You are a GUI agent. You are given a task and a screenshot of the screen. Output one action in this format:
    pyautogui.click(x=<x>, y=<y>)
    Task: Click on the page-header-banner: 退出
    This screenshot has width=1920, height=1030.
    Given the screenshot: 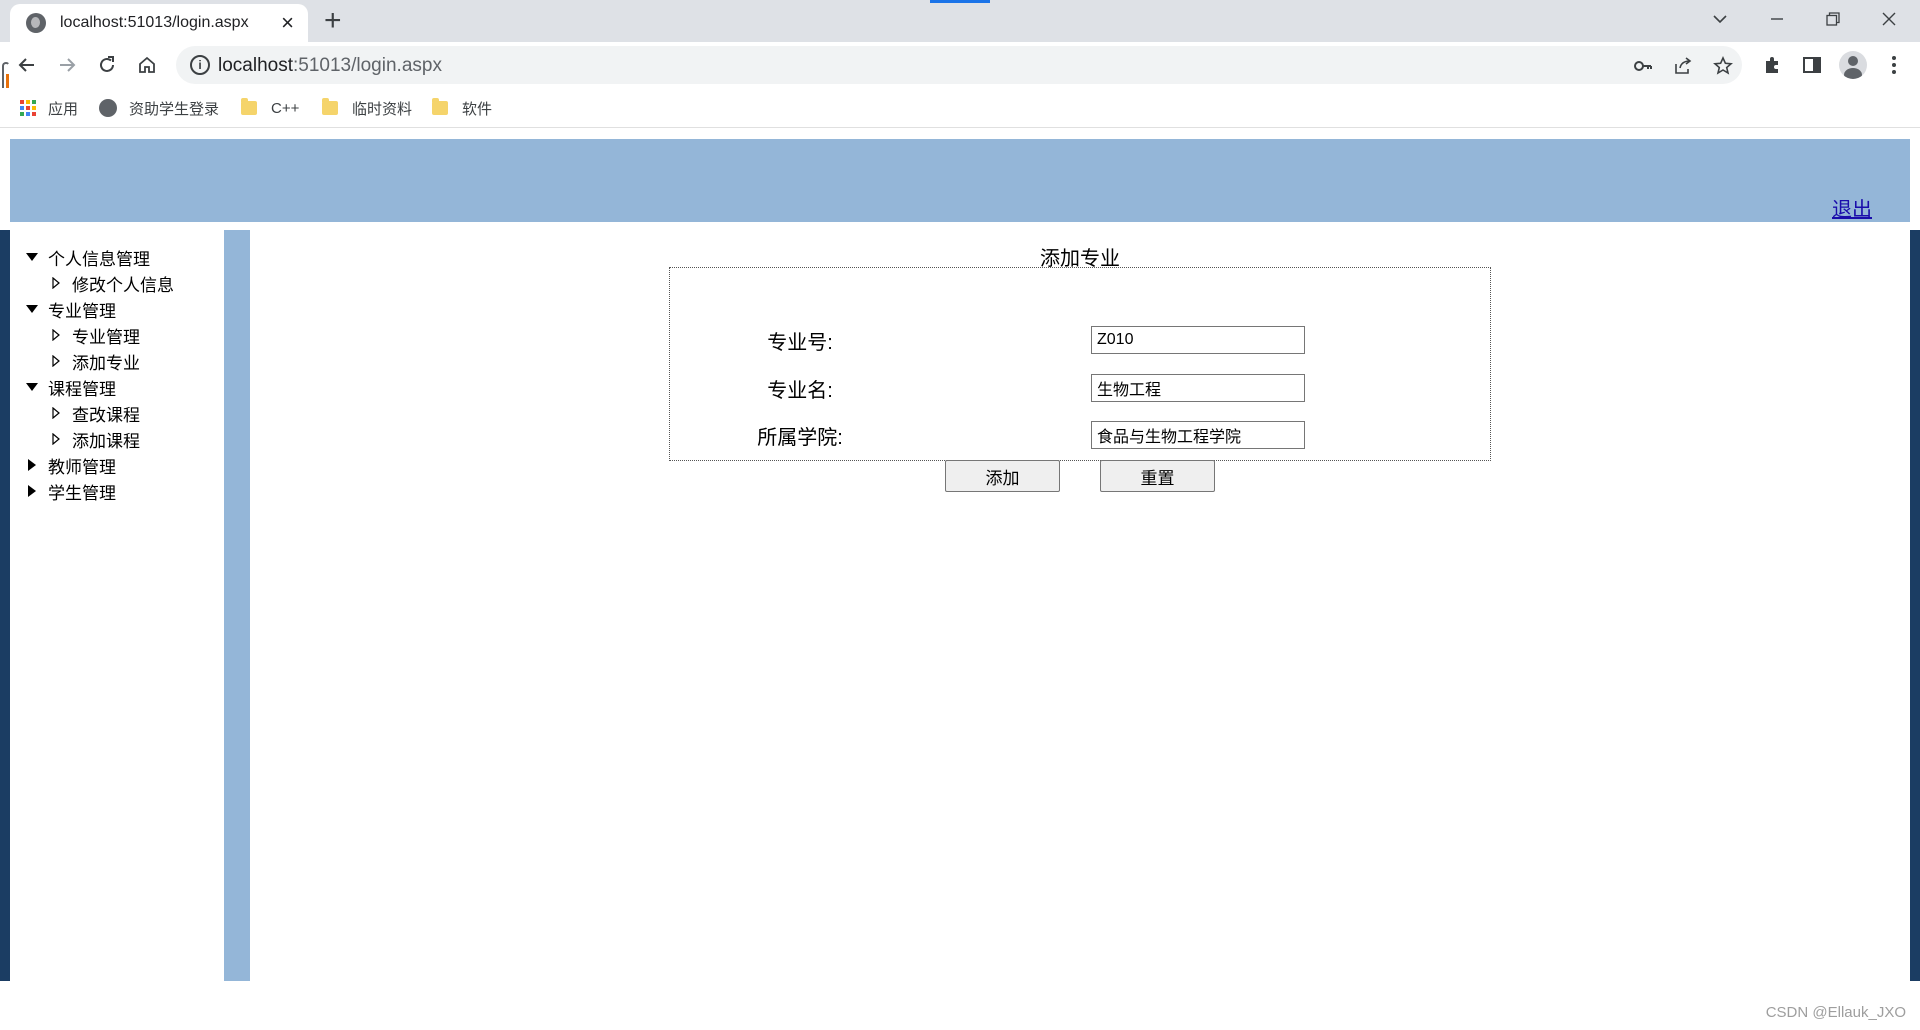 What is the action you would take?
    pyautogui.click(x=960, y=180)
    